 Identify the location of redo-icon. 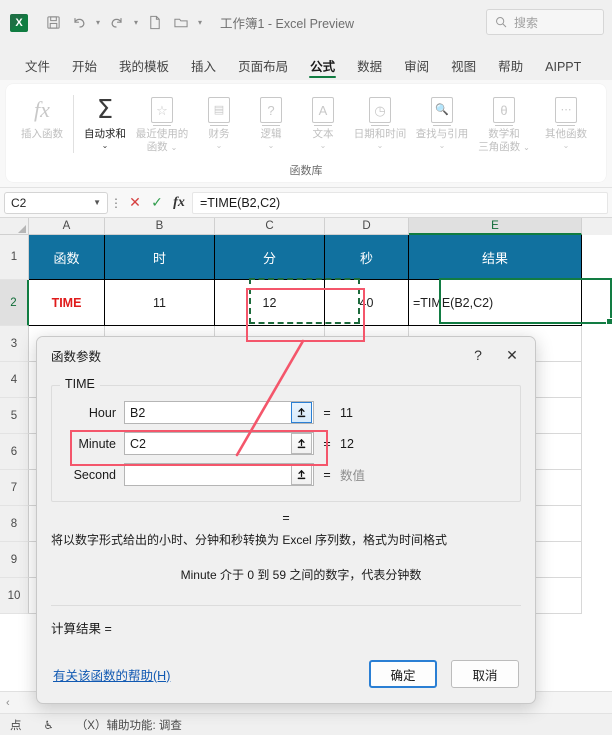
(117, 23).